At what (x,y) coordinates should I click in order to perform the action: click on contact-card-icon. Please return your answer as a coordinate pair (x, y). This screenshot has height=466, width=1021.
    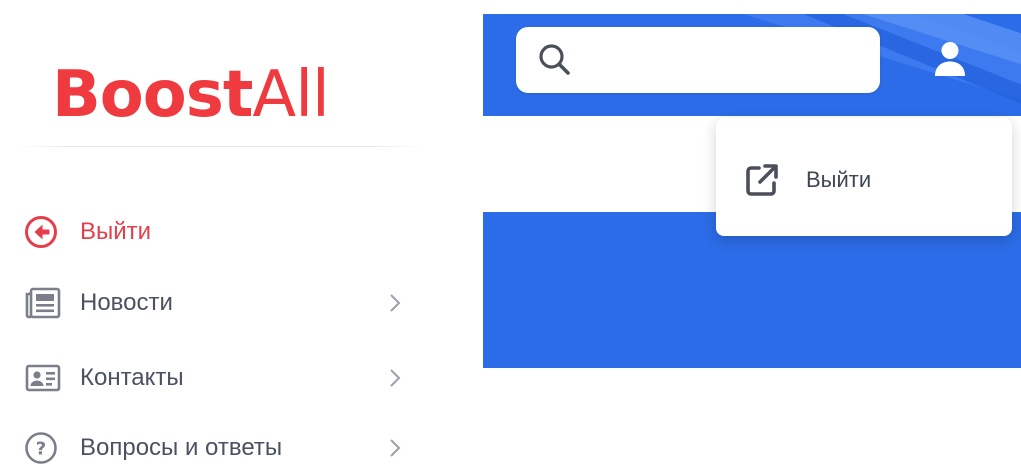
    Looking at the image, I should click on (44, 378).